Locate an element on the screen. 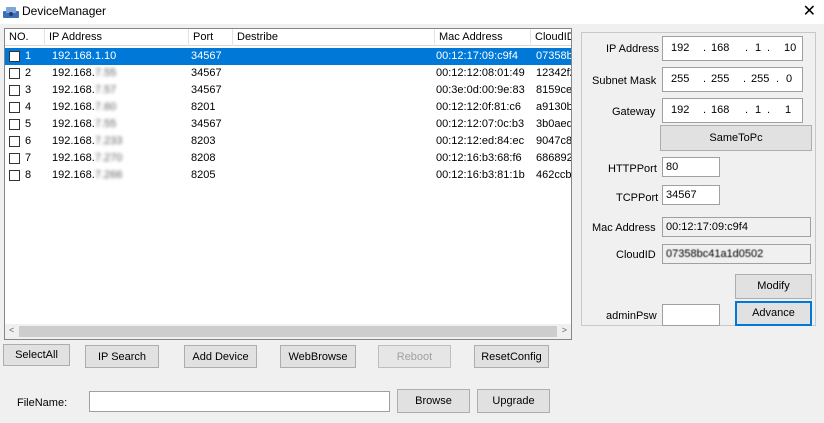 Image resolution: width=824 pixels, height=423 pixels. horizontal-scrollbar: < > is located at coordinates (288, 331).